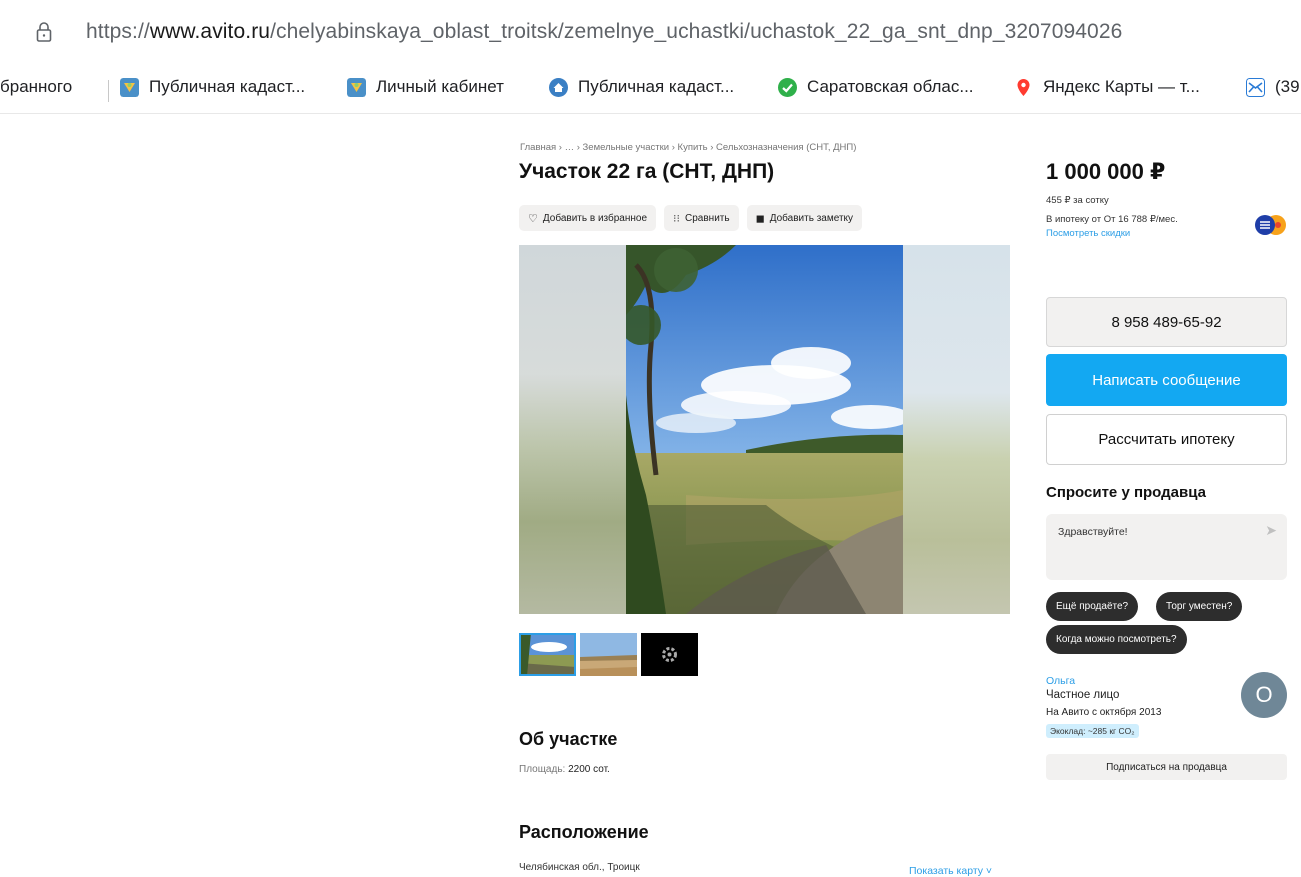  What do you see at coordinates (804, 218) in the screenshot?
I see `add-note-button: ◼ Добавить заметку` at bounding box center [804, 218].